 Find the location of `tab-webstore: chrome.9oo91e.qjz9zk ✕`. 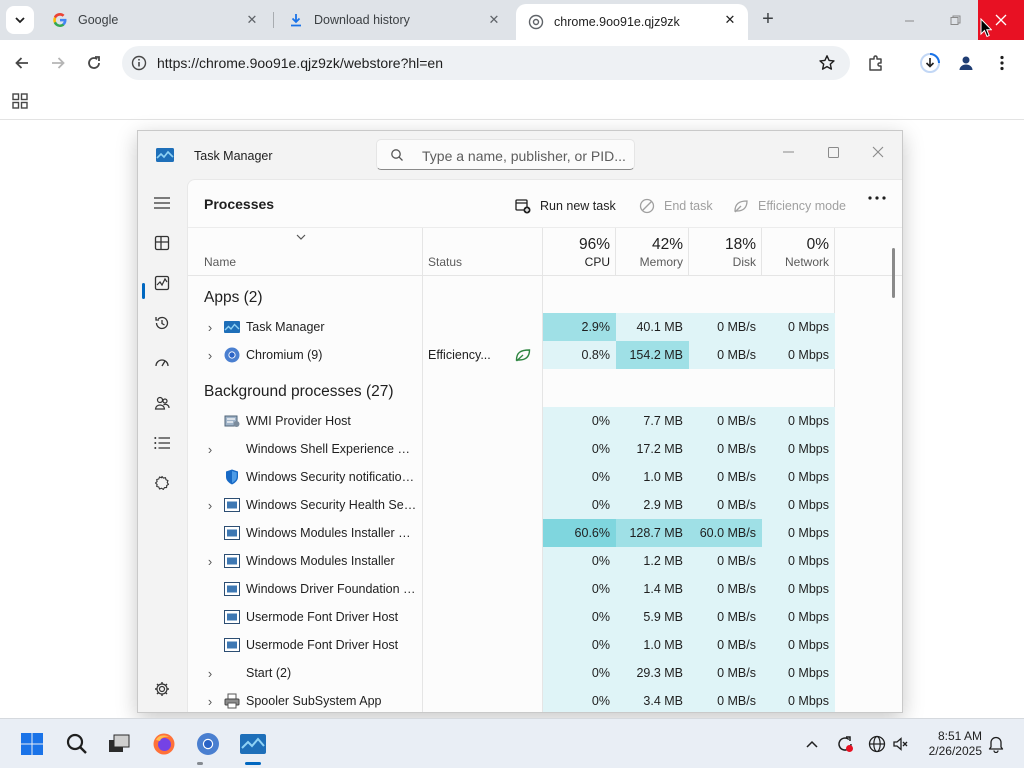

tab-webstore: chrome.9oo91e.qjz9zk ✕ is located at coordinates (632, 22).